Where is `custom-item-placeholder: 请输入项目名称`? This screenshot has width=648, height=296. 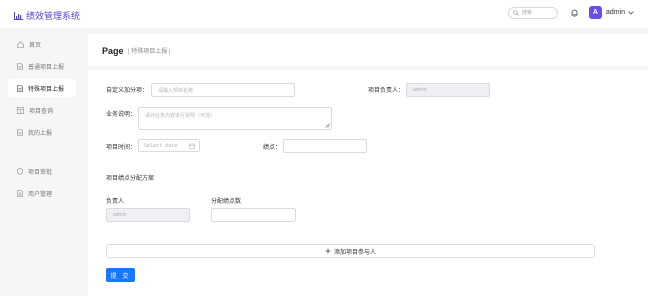
custom-item-placeholder: 请输入项目名称 is located at coordinates (176, 90).